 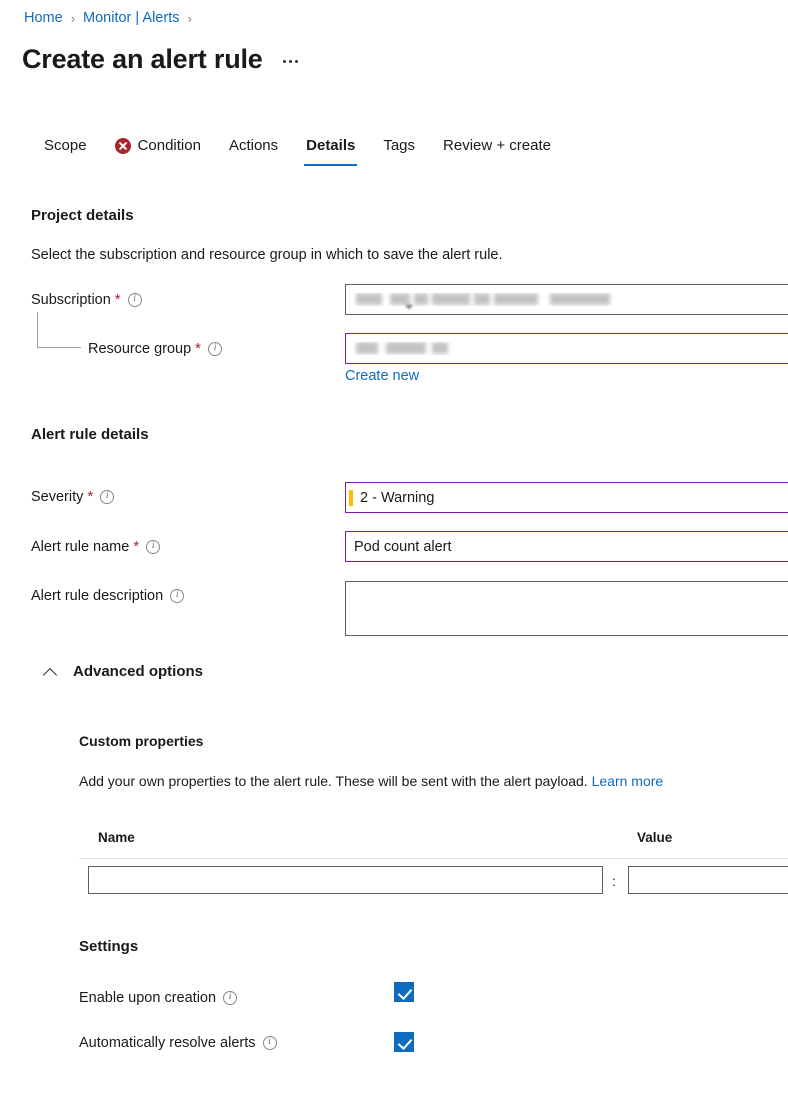 I want to click on tab-scope: Scope, so click(x=65, y=149).